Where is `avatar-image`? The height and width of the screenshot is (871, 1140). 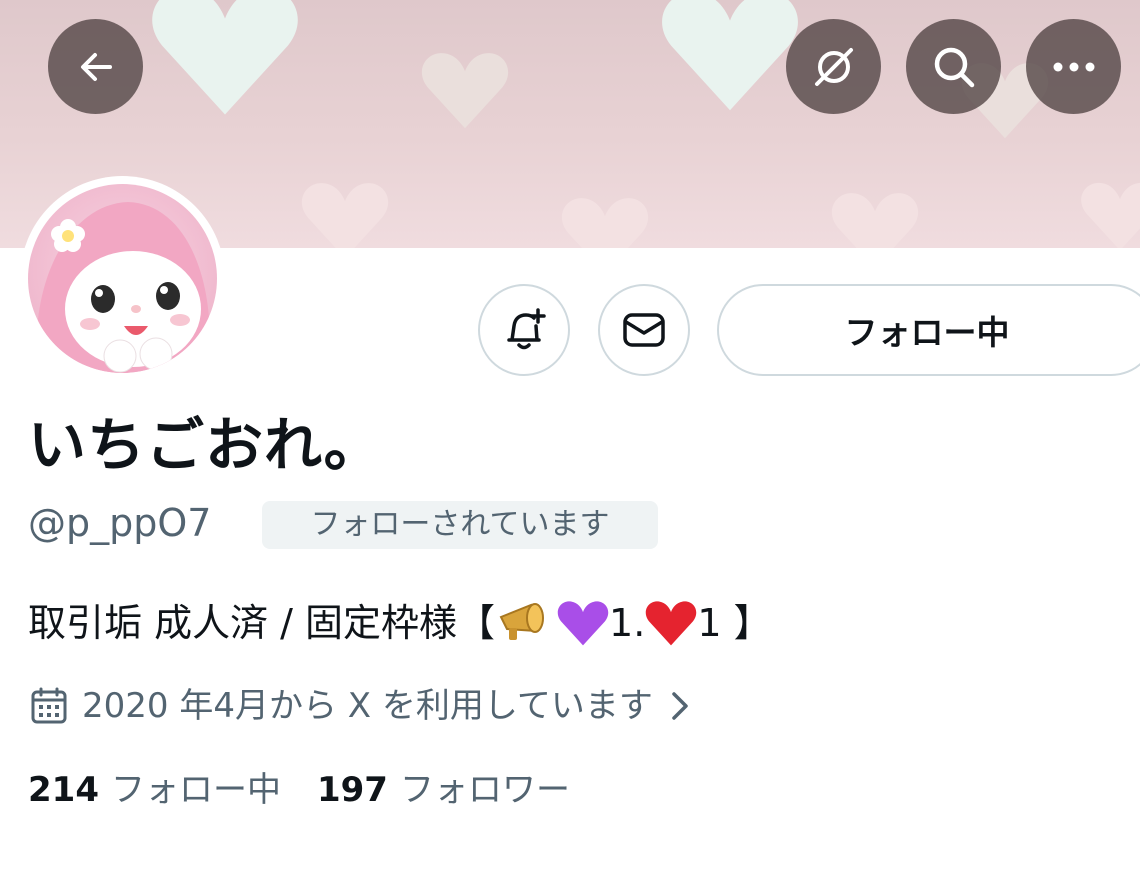 avatar-image is located at coordinates (122, 278).